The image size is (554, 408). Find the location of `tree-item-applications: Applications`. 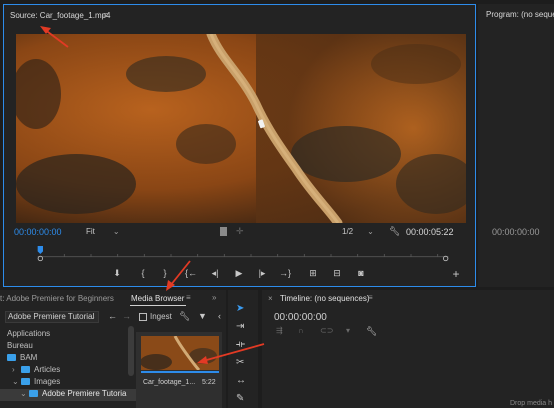

tree-item-applications: Applications is located at coordinates (68, 335).